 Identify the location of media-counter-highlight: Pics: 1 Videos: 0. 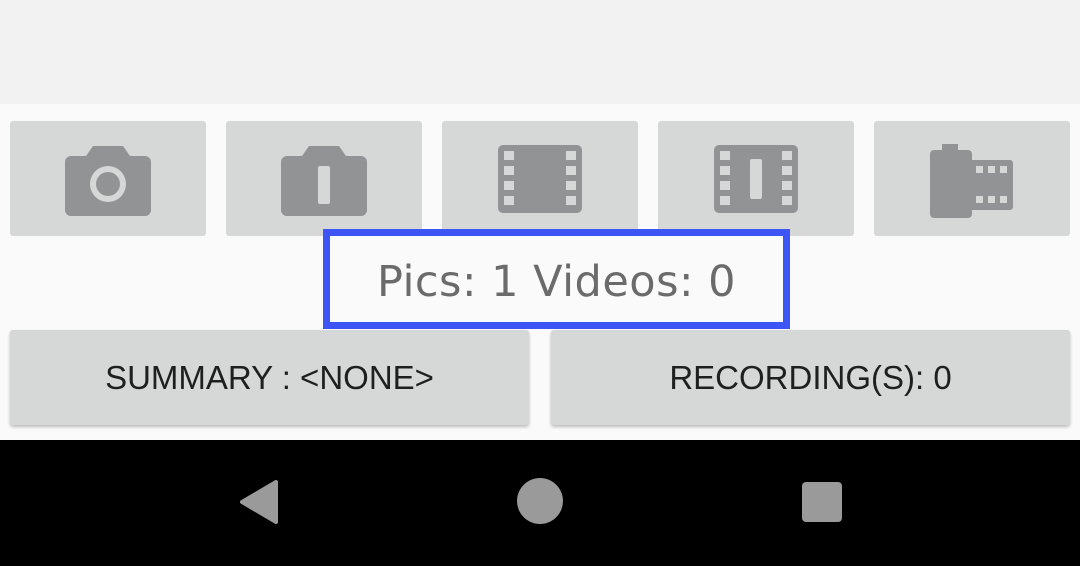
(556, 279).